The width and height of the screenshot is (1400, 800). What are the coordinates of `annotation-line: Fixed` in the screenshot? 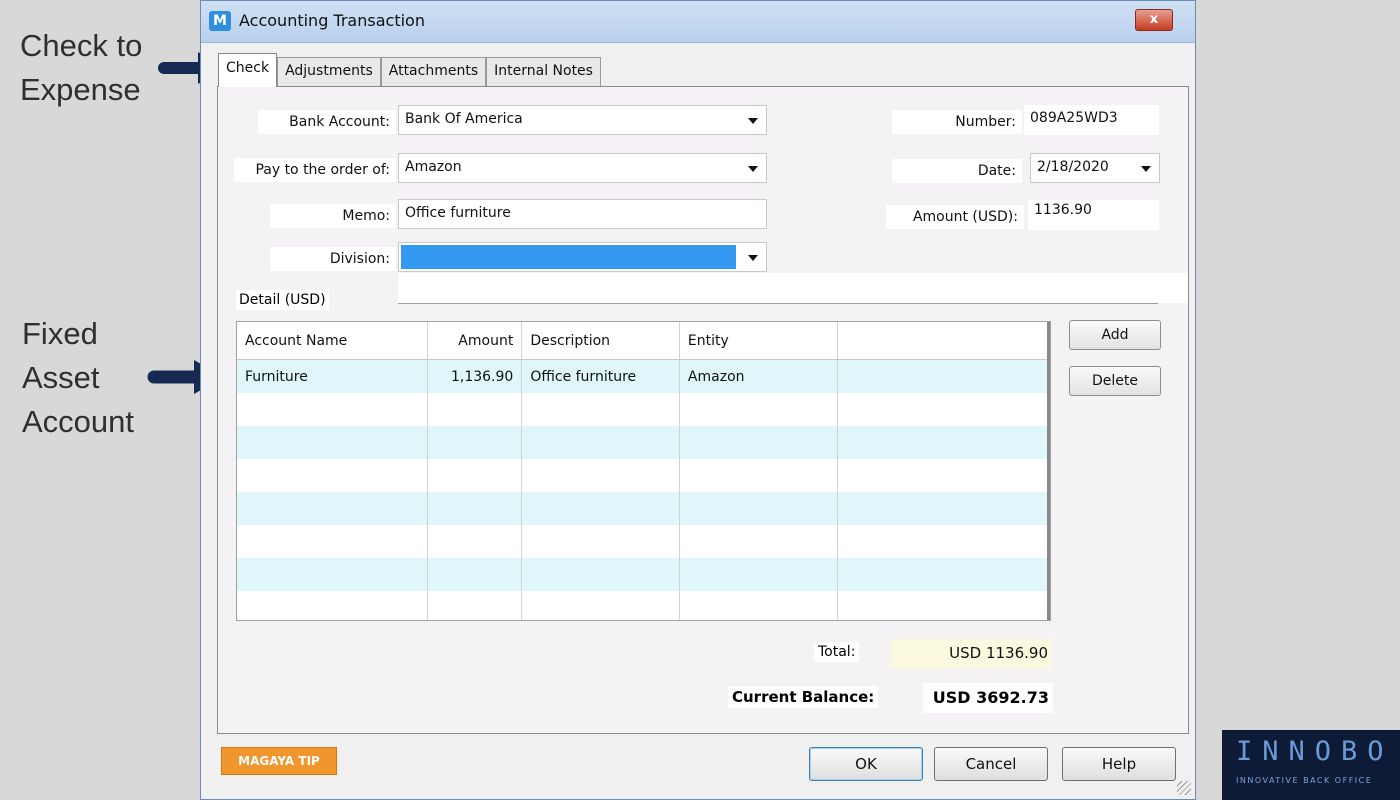 It's located at (60, 333).